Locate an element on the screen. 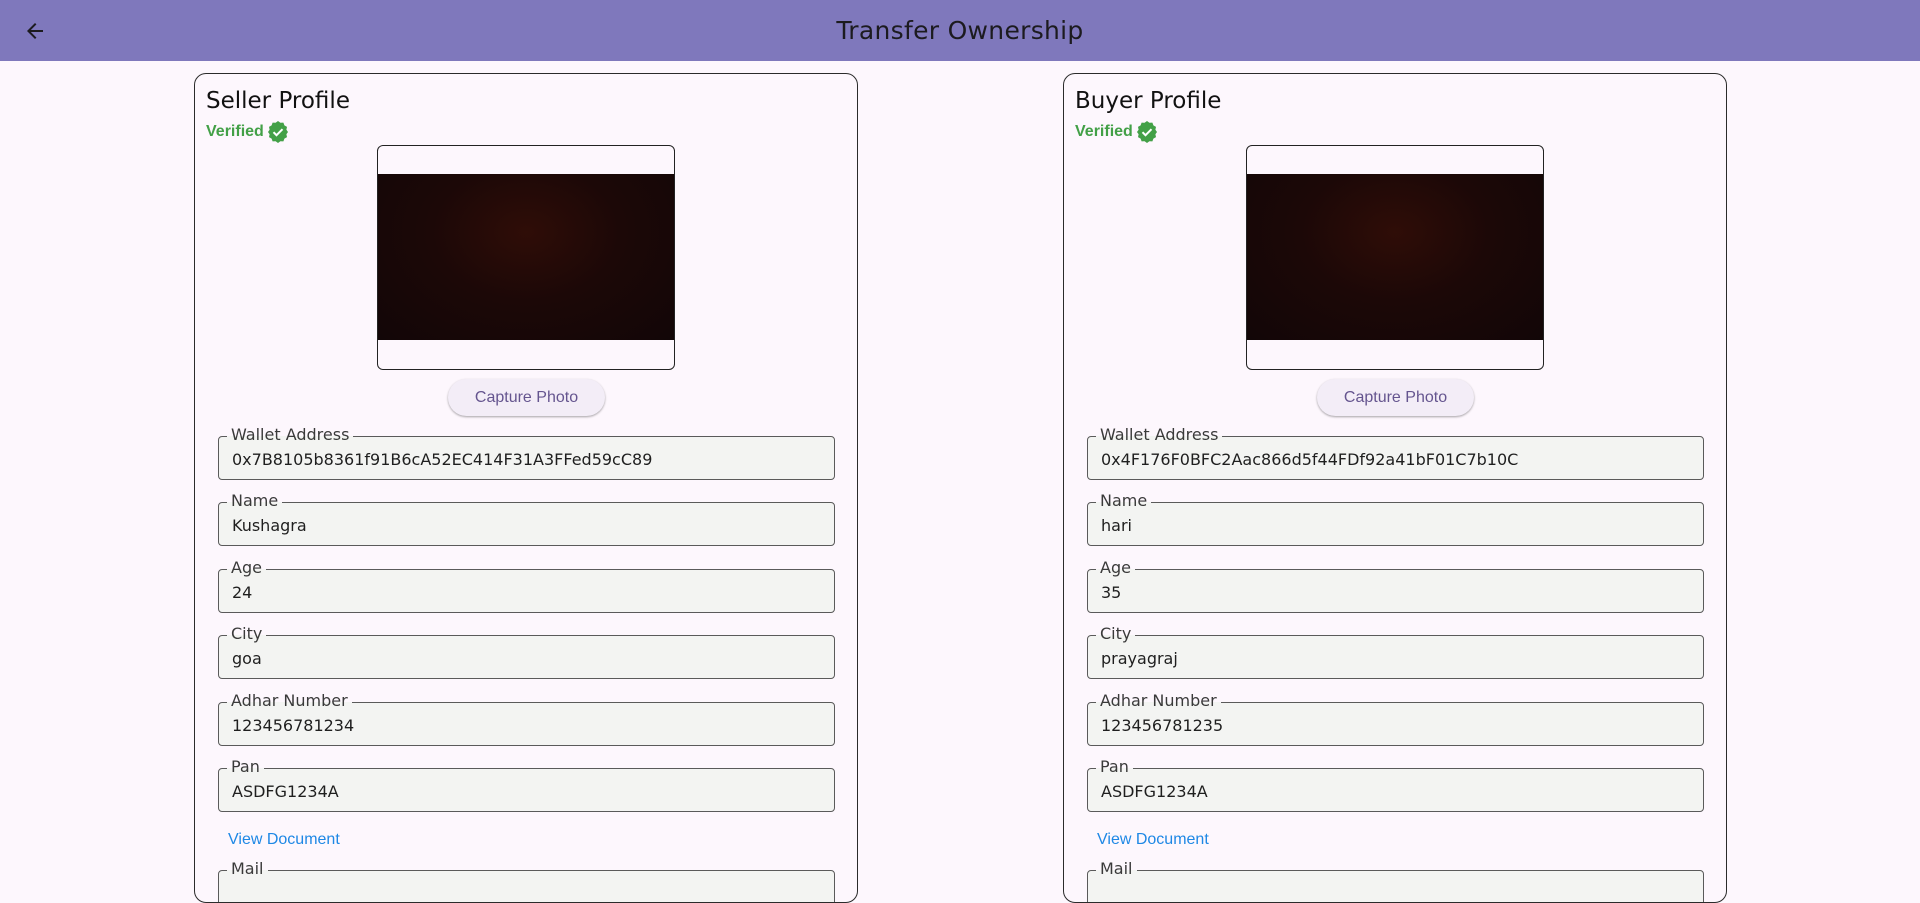  buyer-heading: Buyer Profile is located at coordinates (1148, 101).